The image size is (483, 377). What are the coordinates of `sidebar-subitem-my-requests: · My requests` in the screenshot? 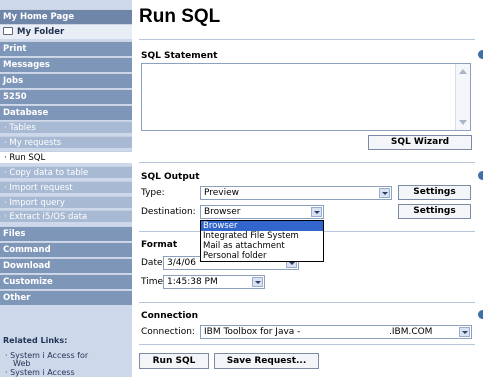 It's located at (66, 142).